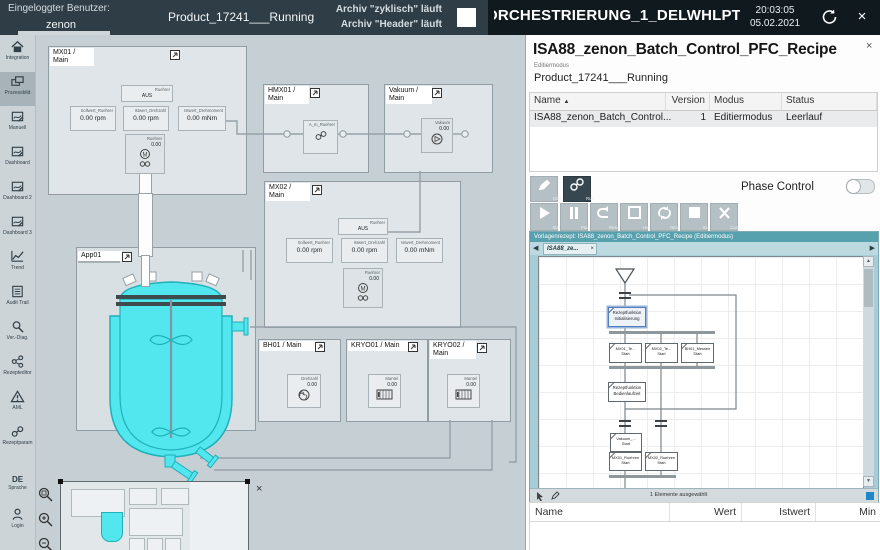 This screenshot has width=880, height=550. Describe the element at coordinates (600, 512) in the screenshot. I see `param-col-name: Name` at that location.